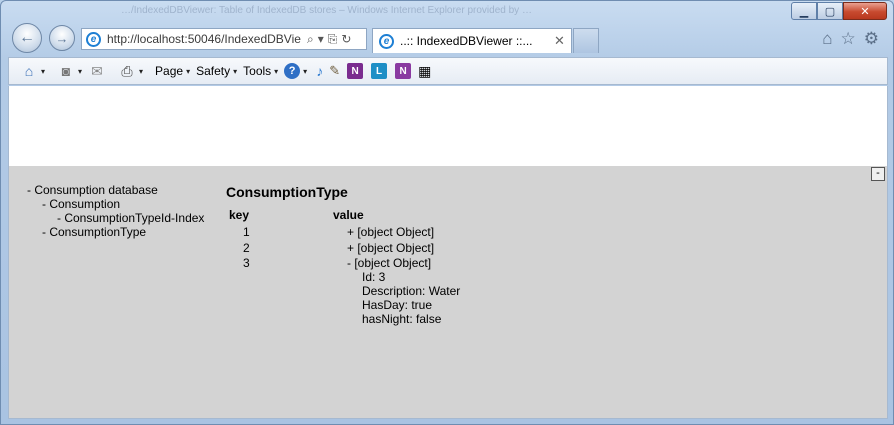  Describe the element at coordinates (246, 248) in the screenshot. I see `row-key: 2` at that location.